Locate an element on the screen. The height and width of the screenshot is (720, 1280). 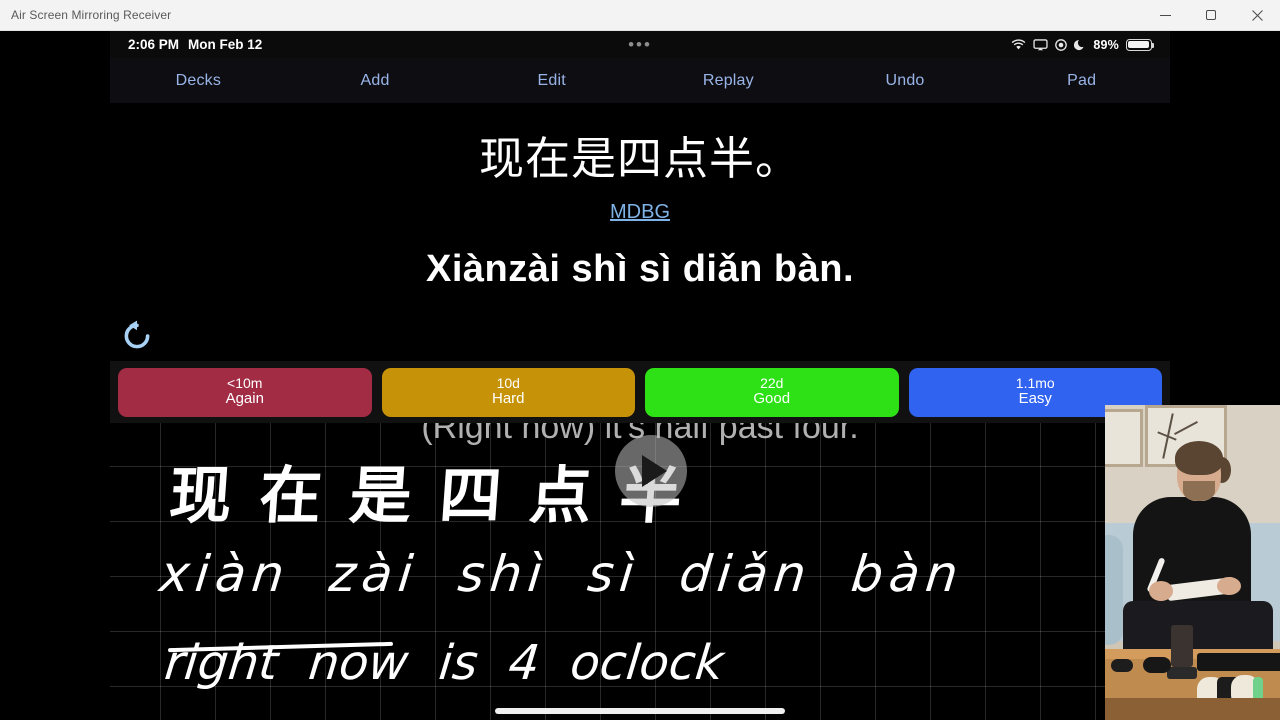
toolbar-item-replay: Replay is located at coordinates (728, 81).